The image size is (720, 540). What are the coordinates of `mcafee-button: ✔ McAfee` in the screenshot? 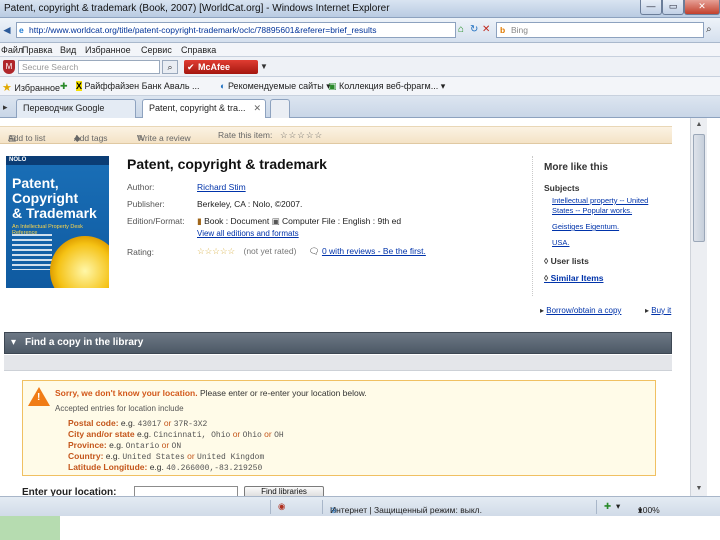 It's located at (221, 67).